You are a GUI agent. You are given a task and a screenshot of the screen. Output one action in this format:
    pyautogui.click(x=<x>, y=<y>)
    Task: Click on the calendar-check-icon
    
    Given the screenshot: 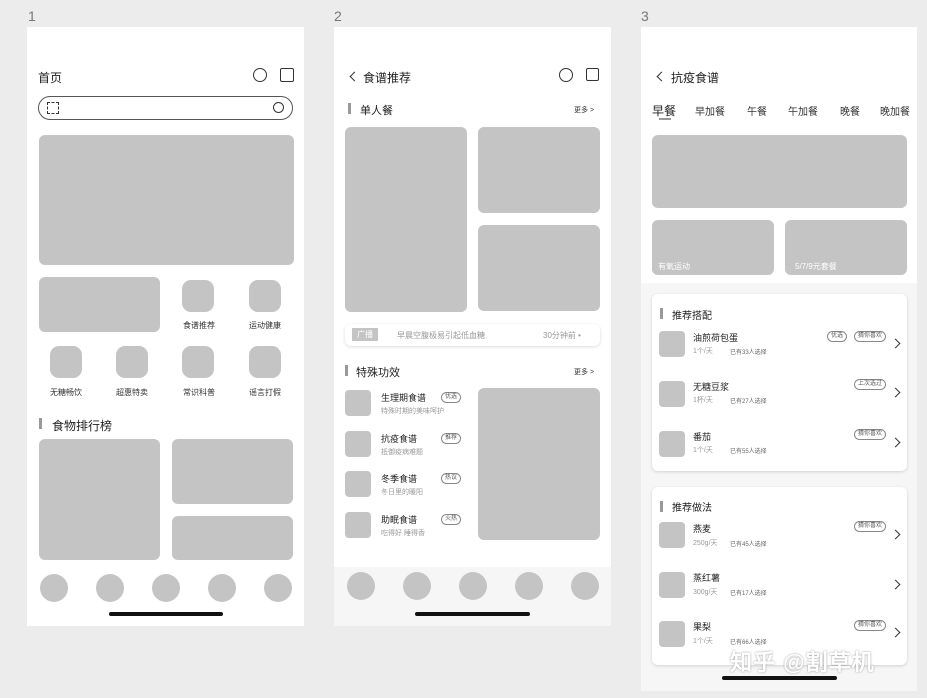 What is the action you would take?
    pyautogui.click(x=287, y=75)
    